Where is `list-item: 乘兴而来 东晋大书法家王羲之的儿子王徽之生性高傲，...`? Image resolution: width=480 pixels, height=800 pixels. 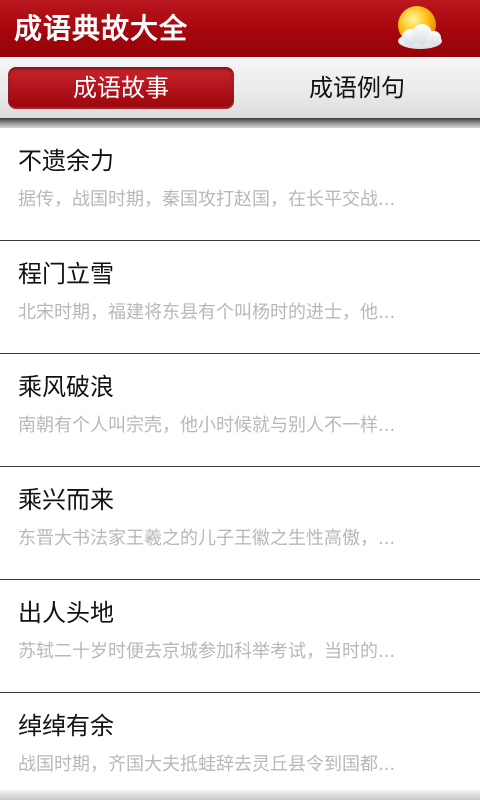 list-item: 乘兴而来 东晋大书法家王羲之的儿子王徽之生性高傲，... is located at coordinates (240, 523).